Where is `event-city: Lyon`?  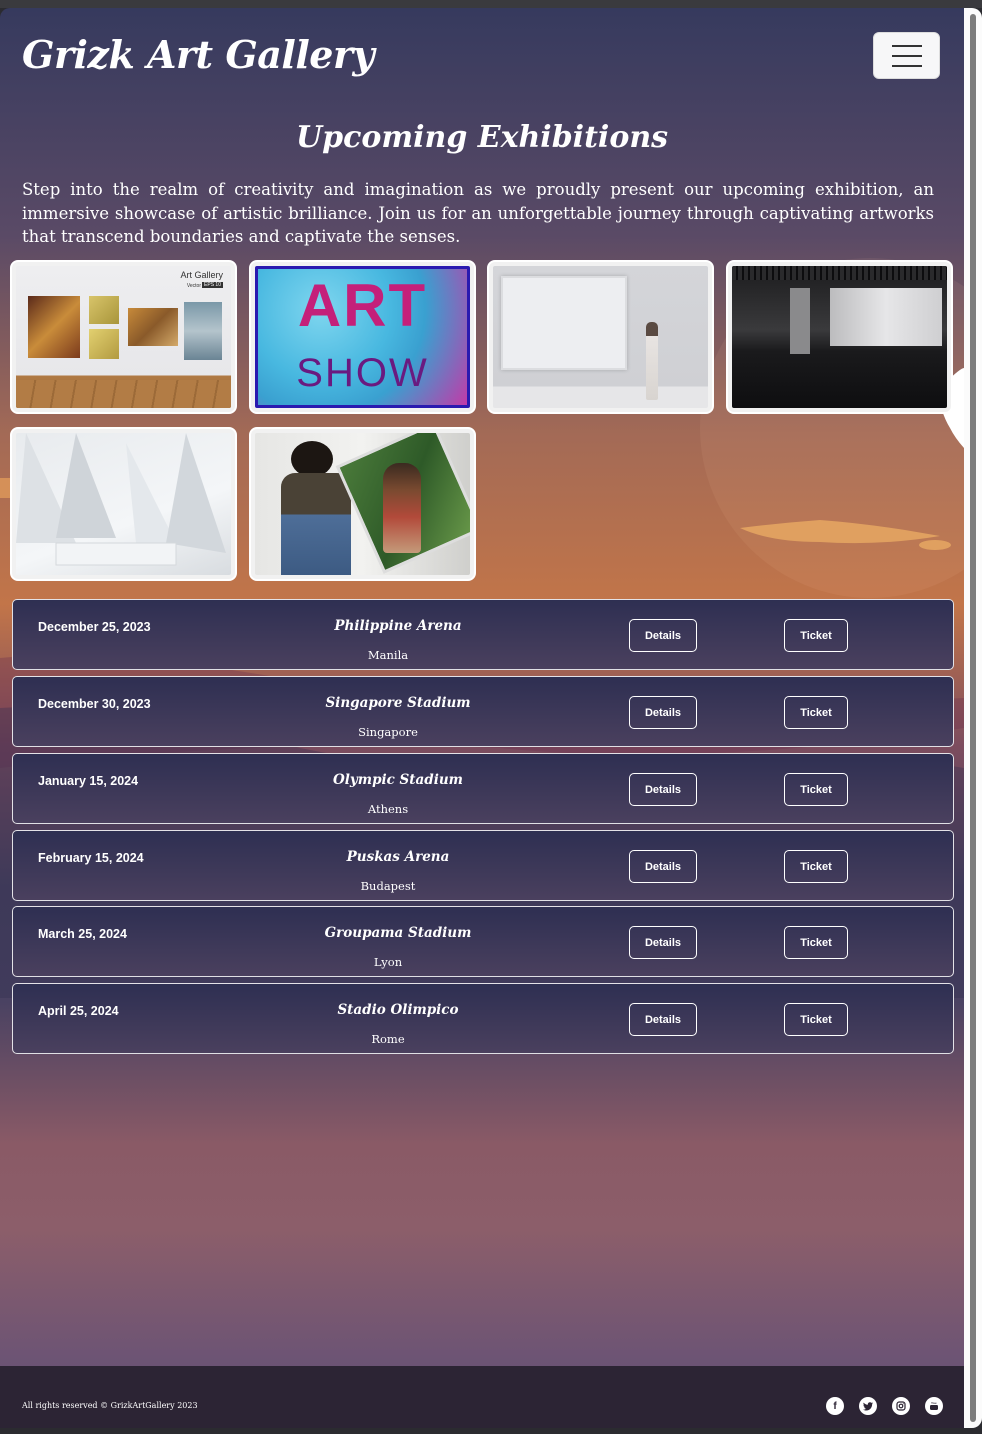
event-city: Lyon is located at coordinates (388, 962).